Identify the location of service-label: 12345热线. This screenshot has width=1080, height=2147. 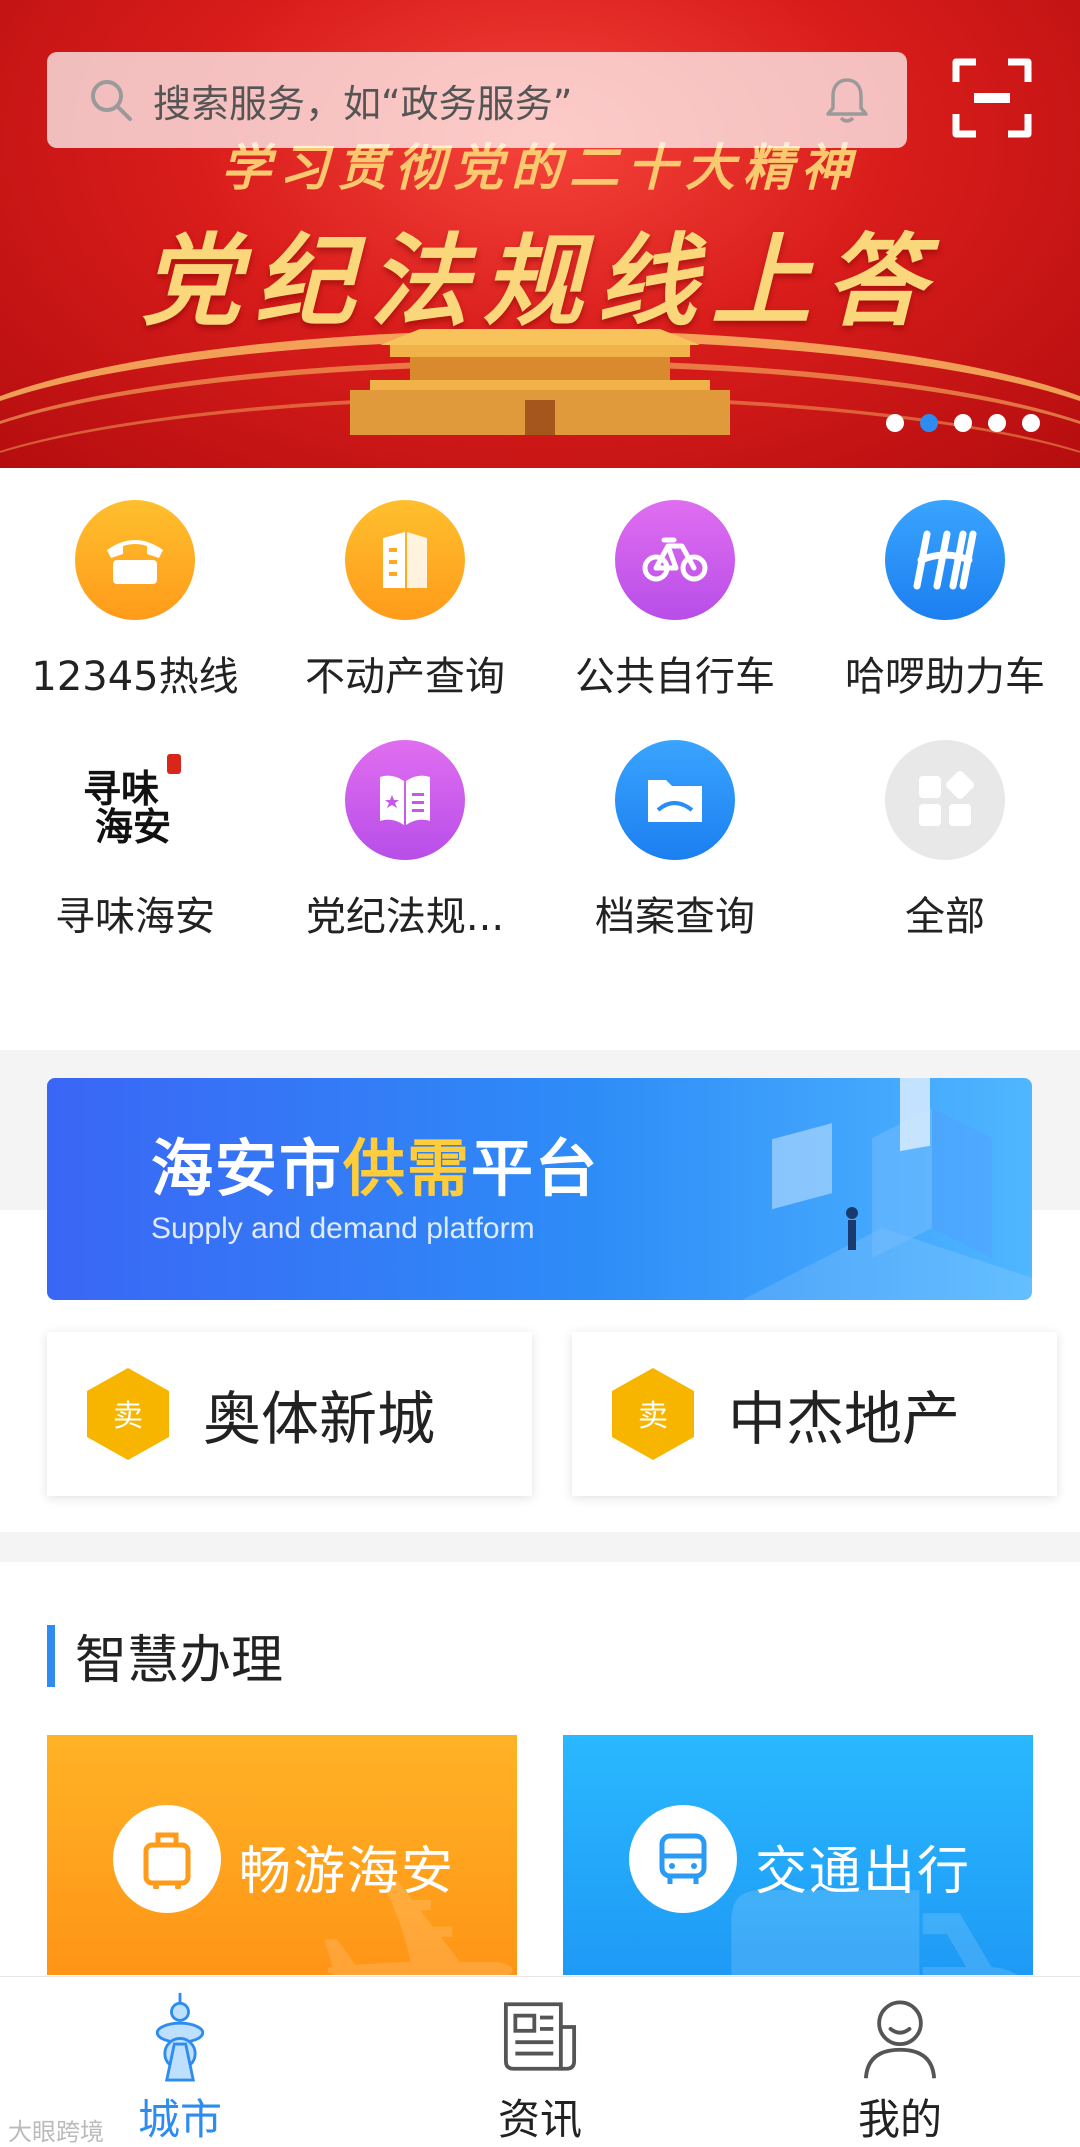
(135, 677).